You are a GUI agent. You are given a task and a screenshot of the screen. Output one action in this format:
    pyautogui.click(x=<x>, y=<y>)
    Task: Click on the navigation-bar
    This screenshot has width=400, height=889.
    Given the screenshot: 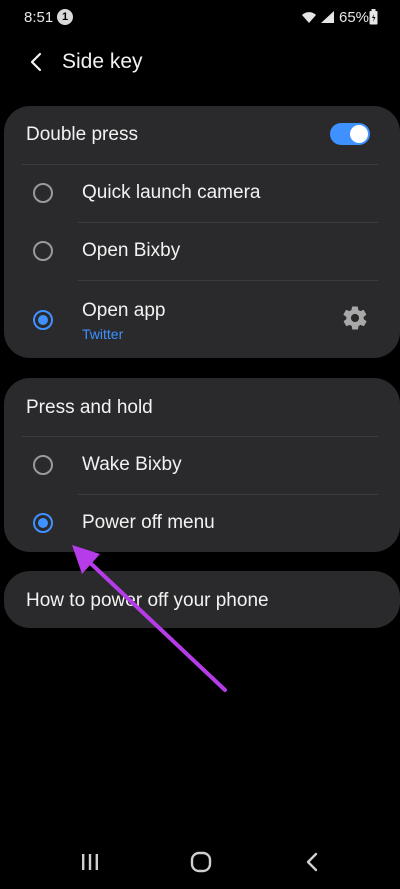 What is the action you would take?
    pyautogui.click(x=200, y=862)
    